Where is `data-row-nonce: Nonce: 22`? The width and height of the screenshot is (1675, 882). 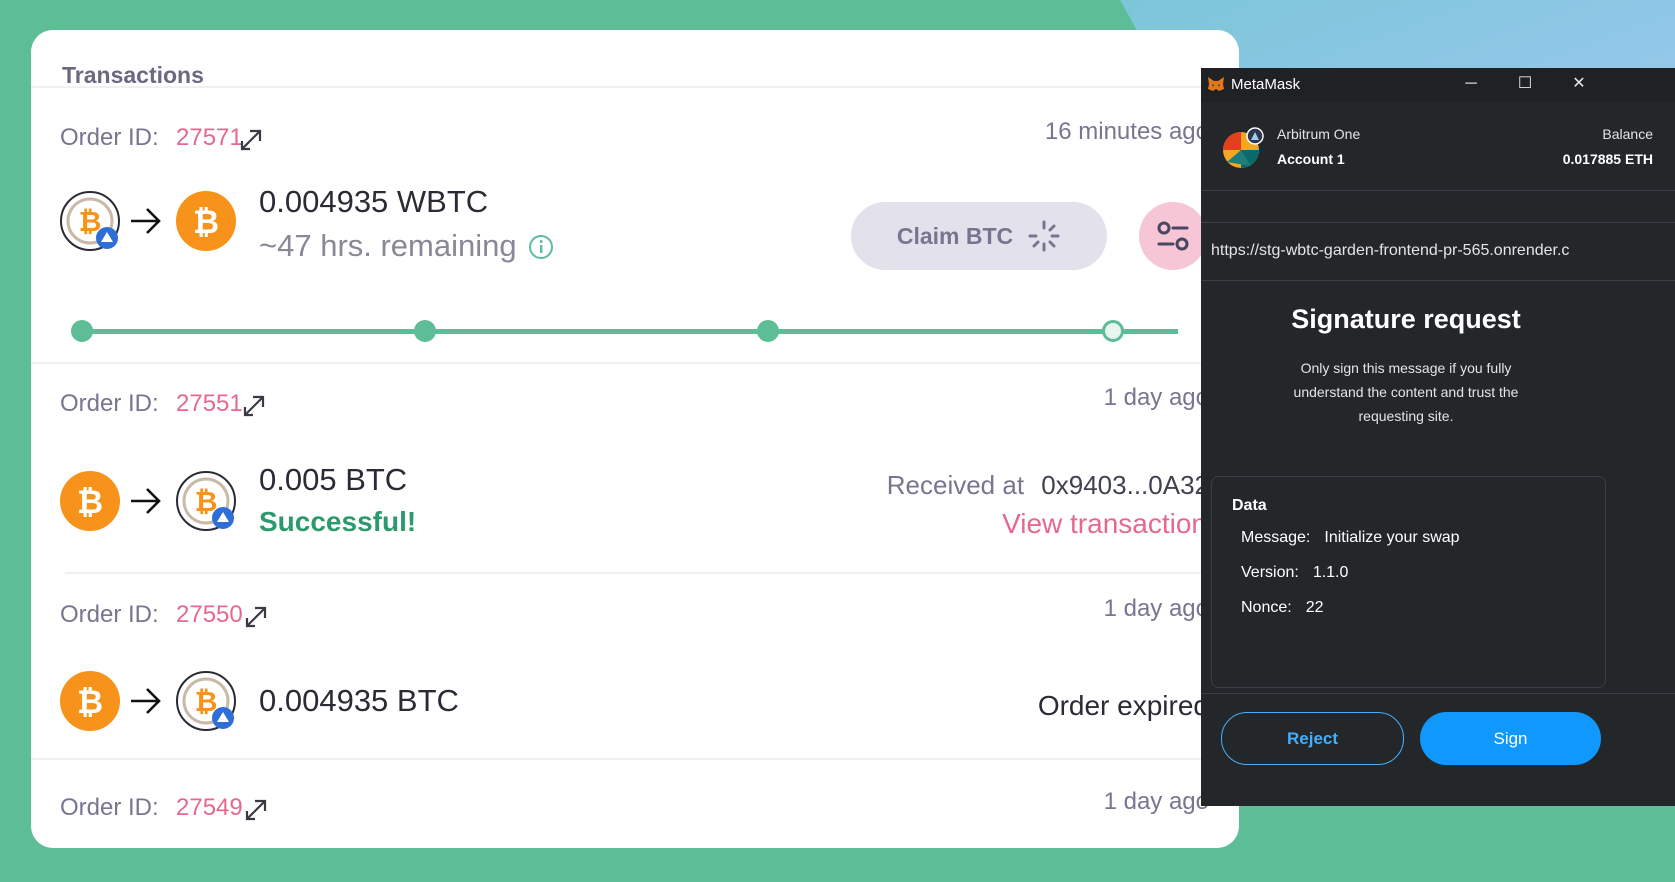
data-row-nonce: Nonce: 22 is located at coordinates (1282, 608).